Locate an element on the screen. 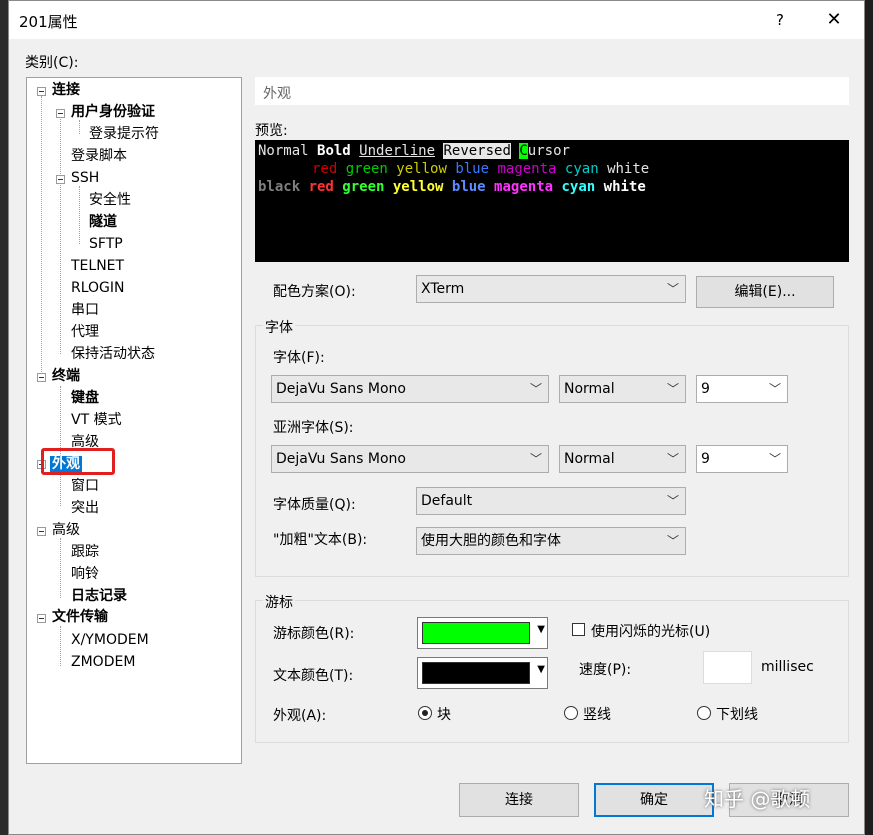  radio-block-label: 块 is located at coordinates (444, 714).